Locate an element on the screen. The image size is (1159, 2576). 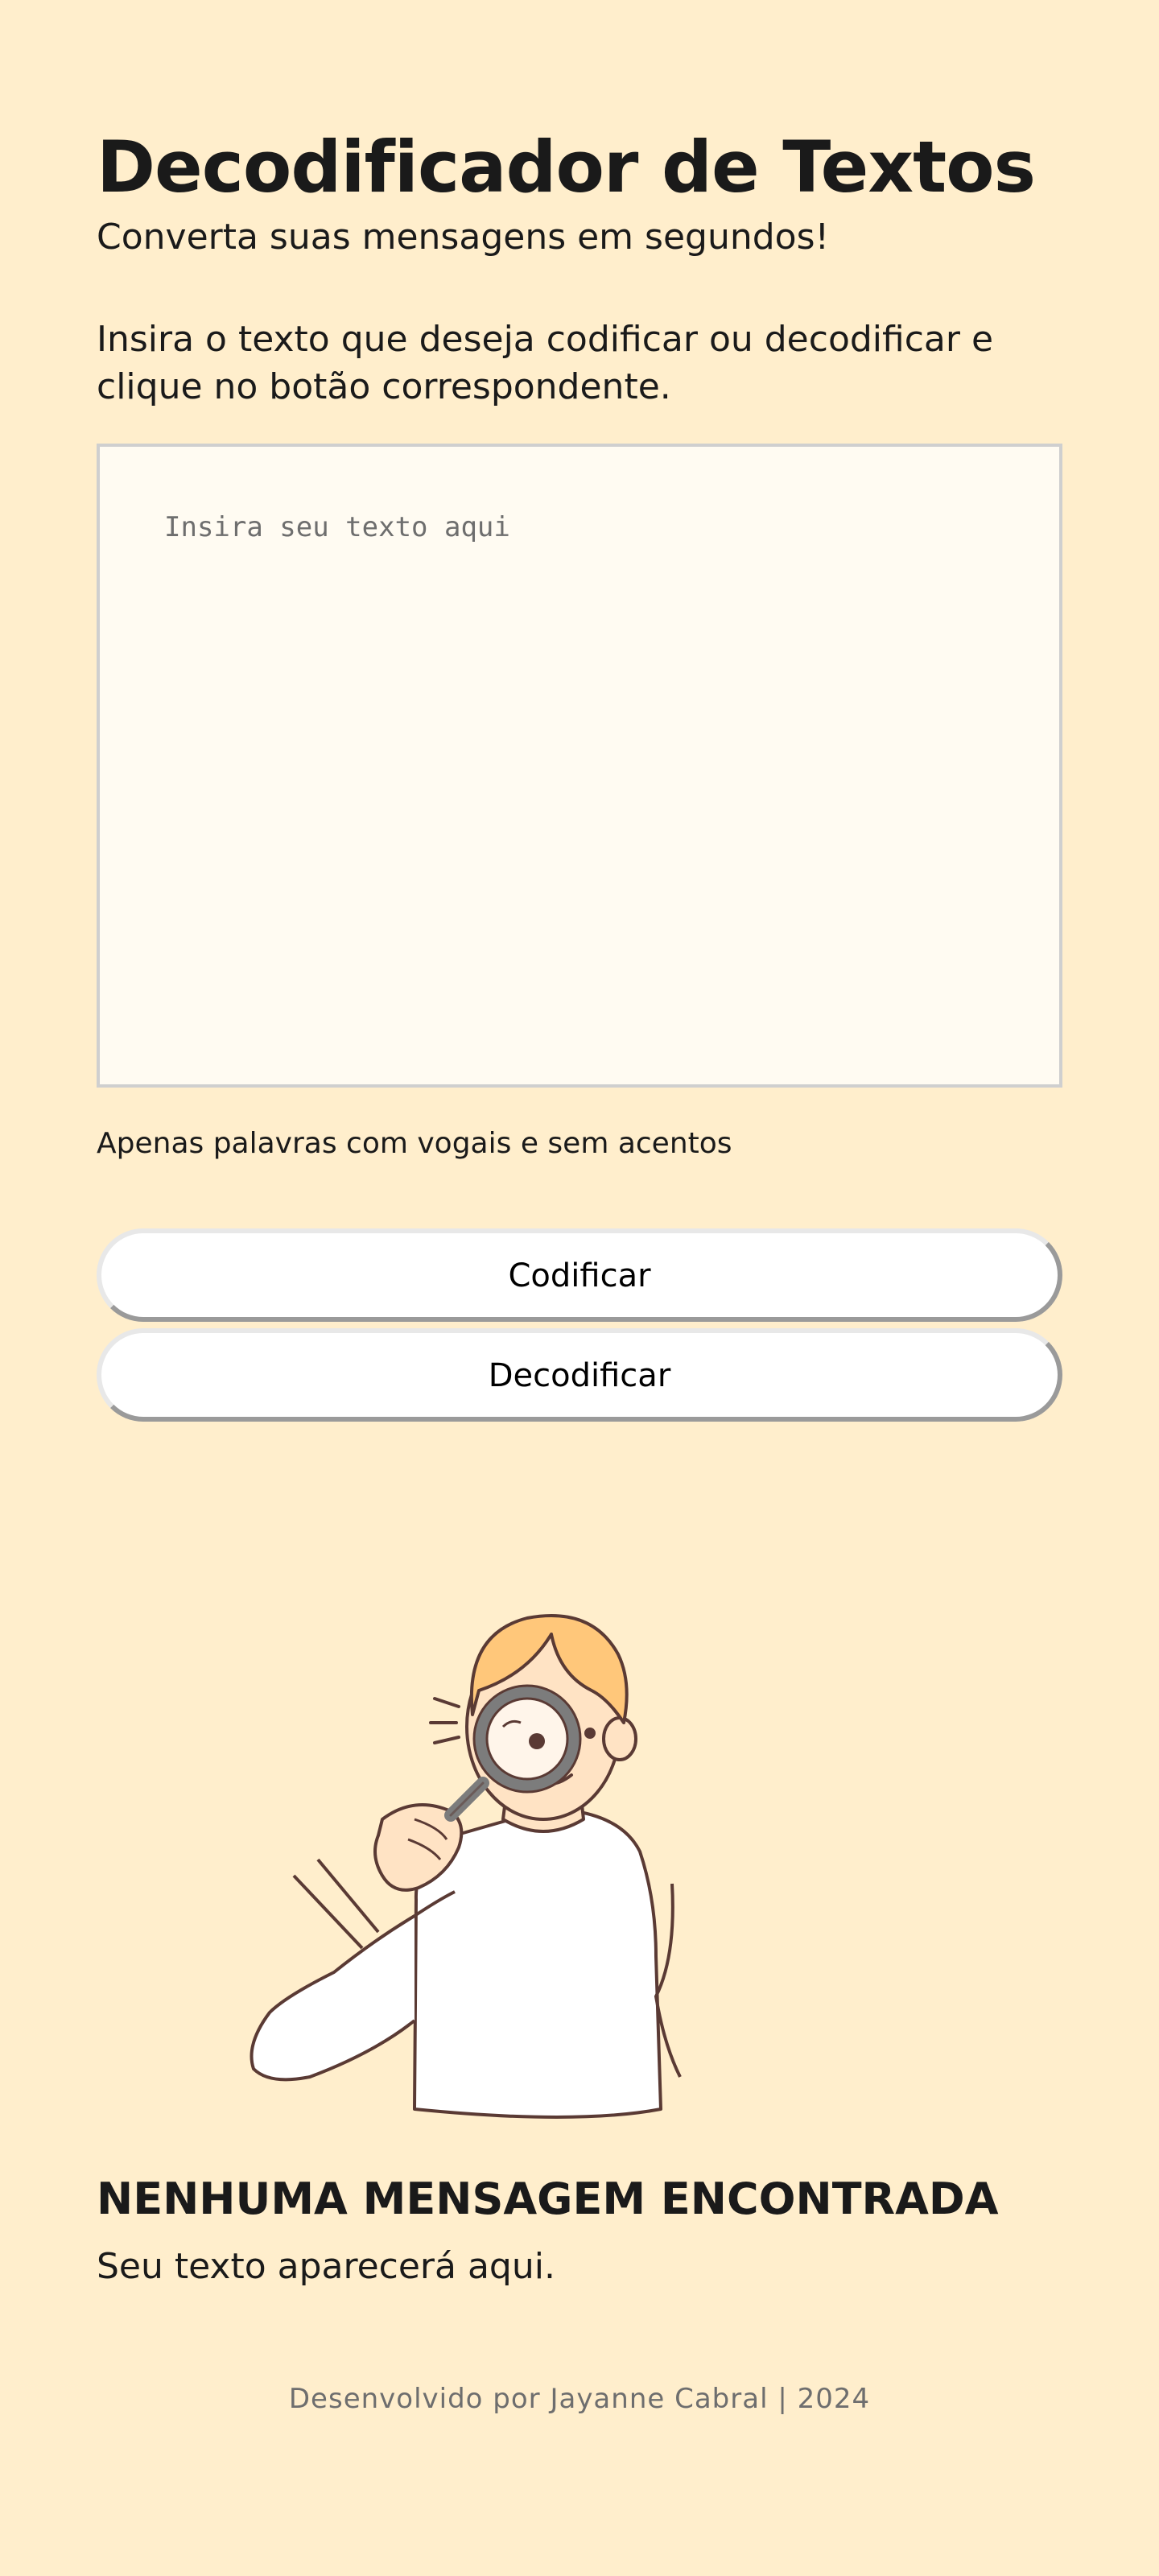
page-title: Decodificador de Textos is located at coordinates (566, 167).